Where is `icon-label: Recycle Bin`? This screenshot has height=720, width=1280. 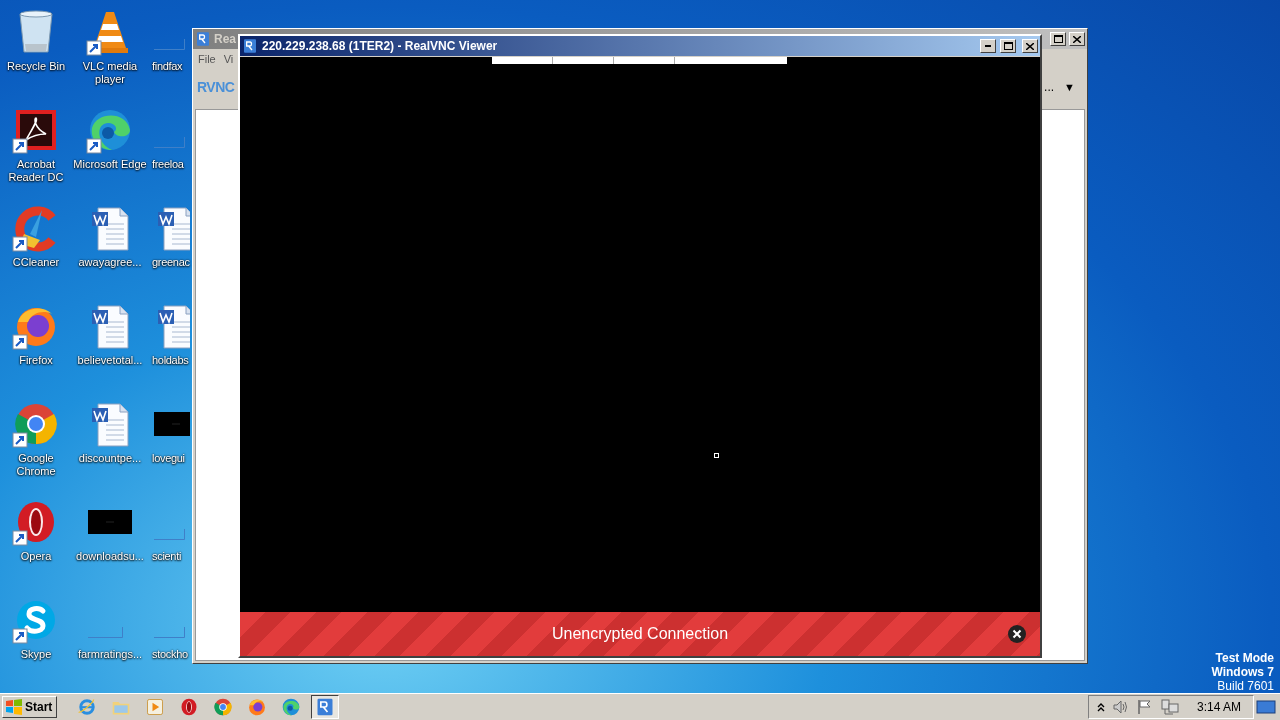
icon-label: Recycle Bin is located at coordinates (36, 66).